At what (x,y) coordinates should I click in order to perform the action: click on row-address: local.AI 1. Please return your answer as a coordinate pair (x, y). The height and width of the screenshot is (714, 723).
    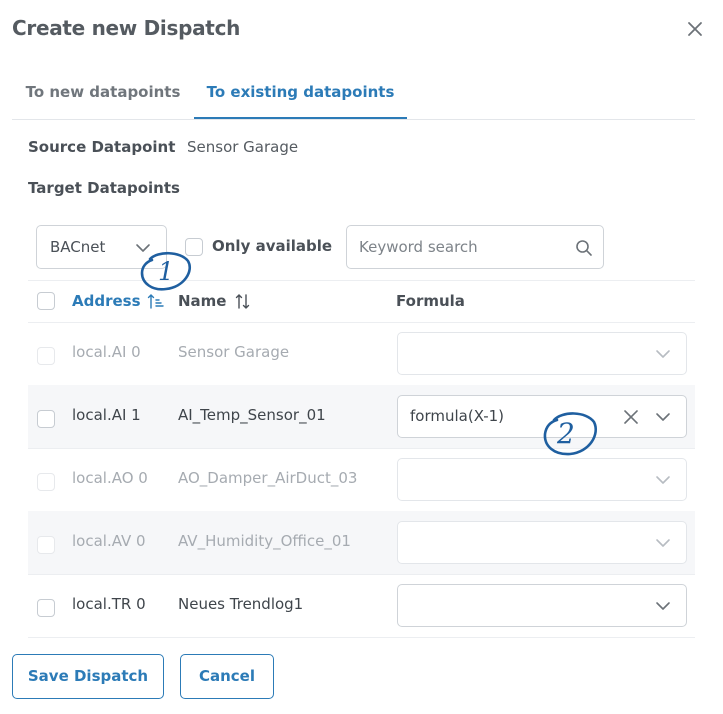
    Looking at the image, I should click on (106, 415).